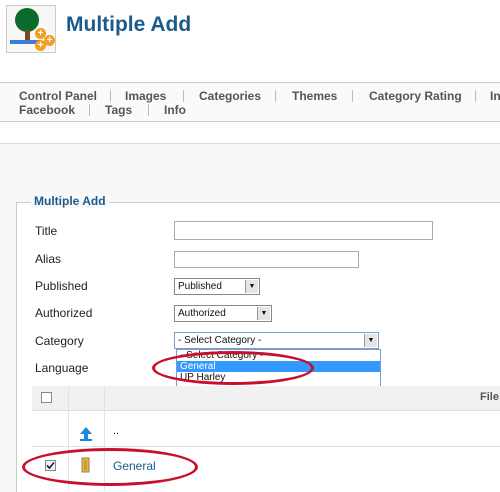  I want to click on nav-category-rating: Category Rating, so click(415, 96).